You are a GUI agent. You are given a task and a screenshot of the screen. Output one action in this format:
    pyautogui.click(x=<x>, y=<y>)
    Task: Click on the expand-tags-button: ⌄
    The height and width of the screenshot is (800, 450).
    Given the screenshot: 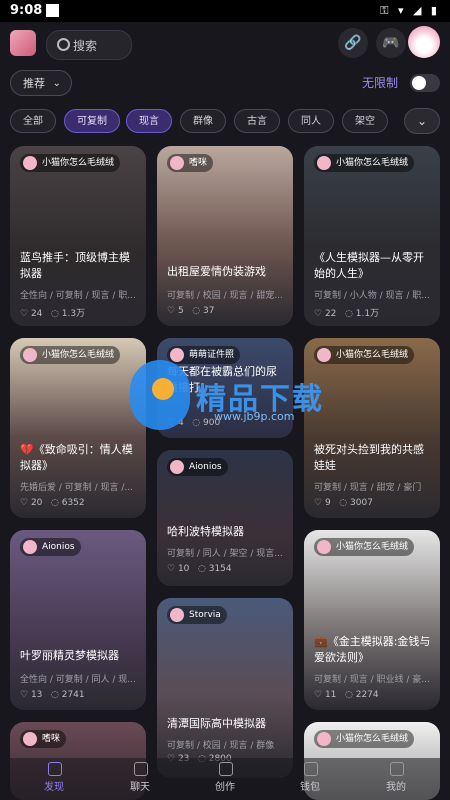 What is the action you would take?
    pyautogui.click(x=422, y=121)
    